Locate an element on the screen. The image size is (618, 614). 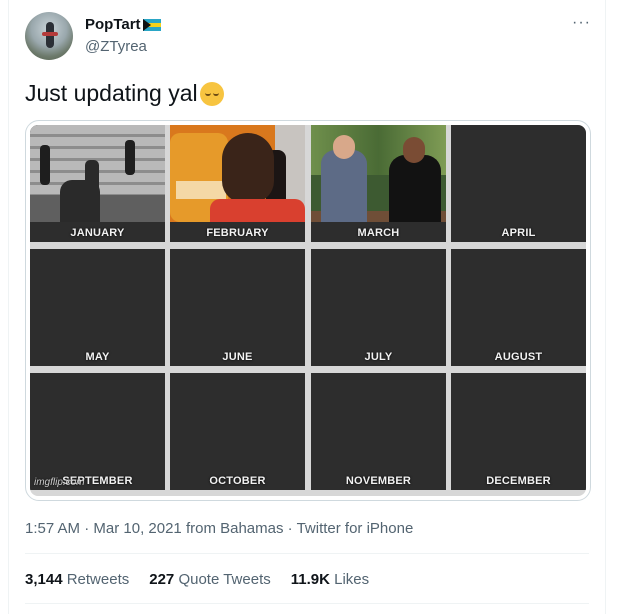
month-cell-august: AUGUST is located at coordinates (518, 307).